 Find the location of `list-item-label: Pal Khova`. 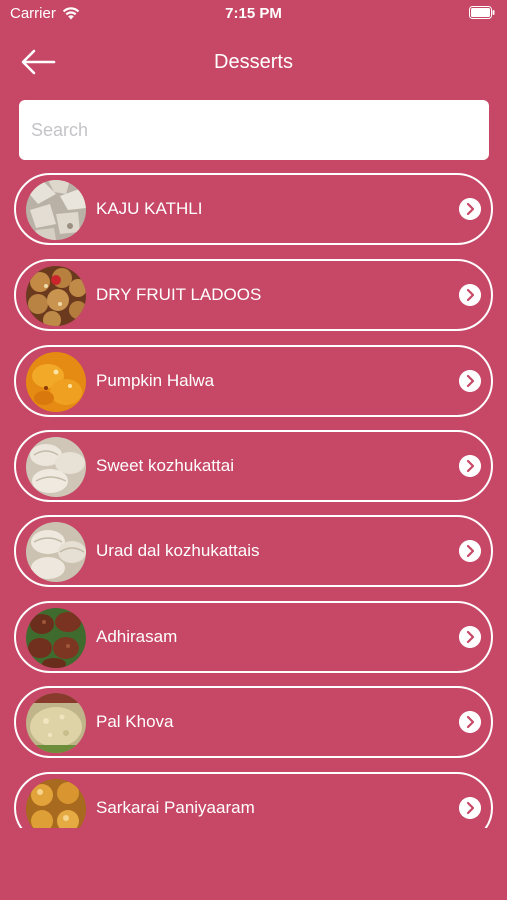

list-item-label: Pal Khova is located at coordinates (135, 721).